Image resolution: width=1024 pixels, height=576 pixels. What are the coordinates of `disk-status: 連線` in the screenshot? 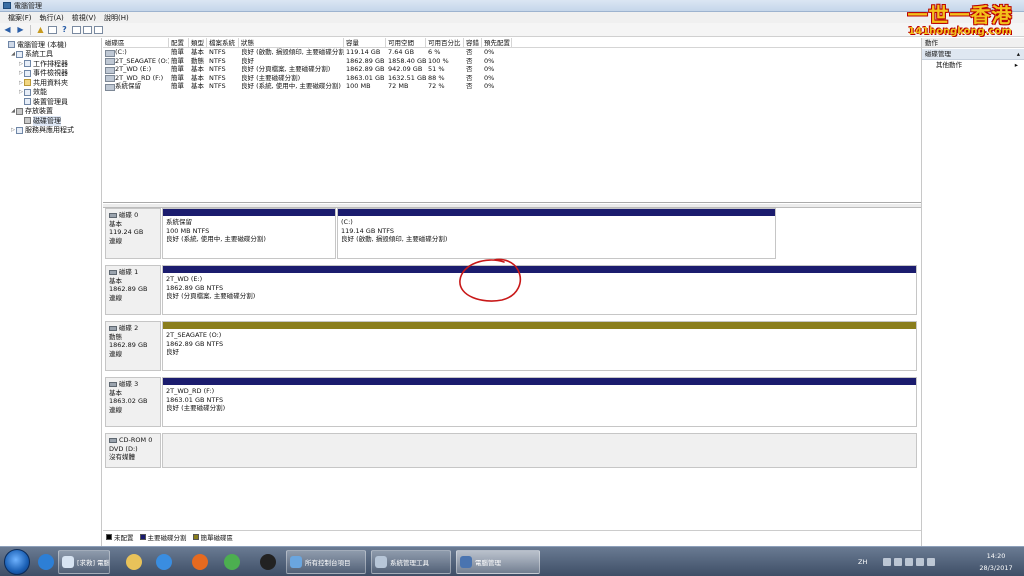 It's located at (115, 409).